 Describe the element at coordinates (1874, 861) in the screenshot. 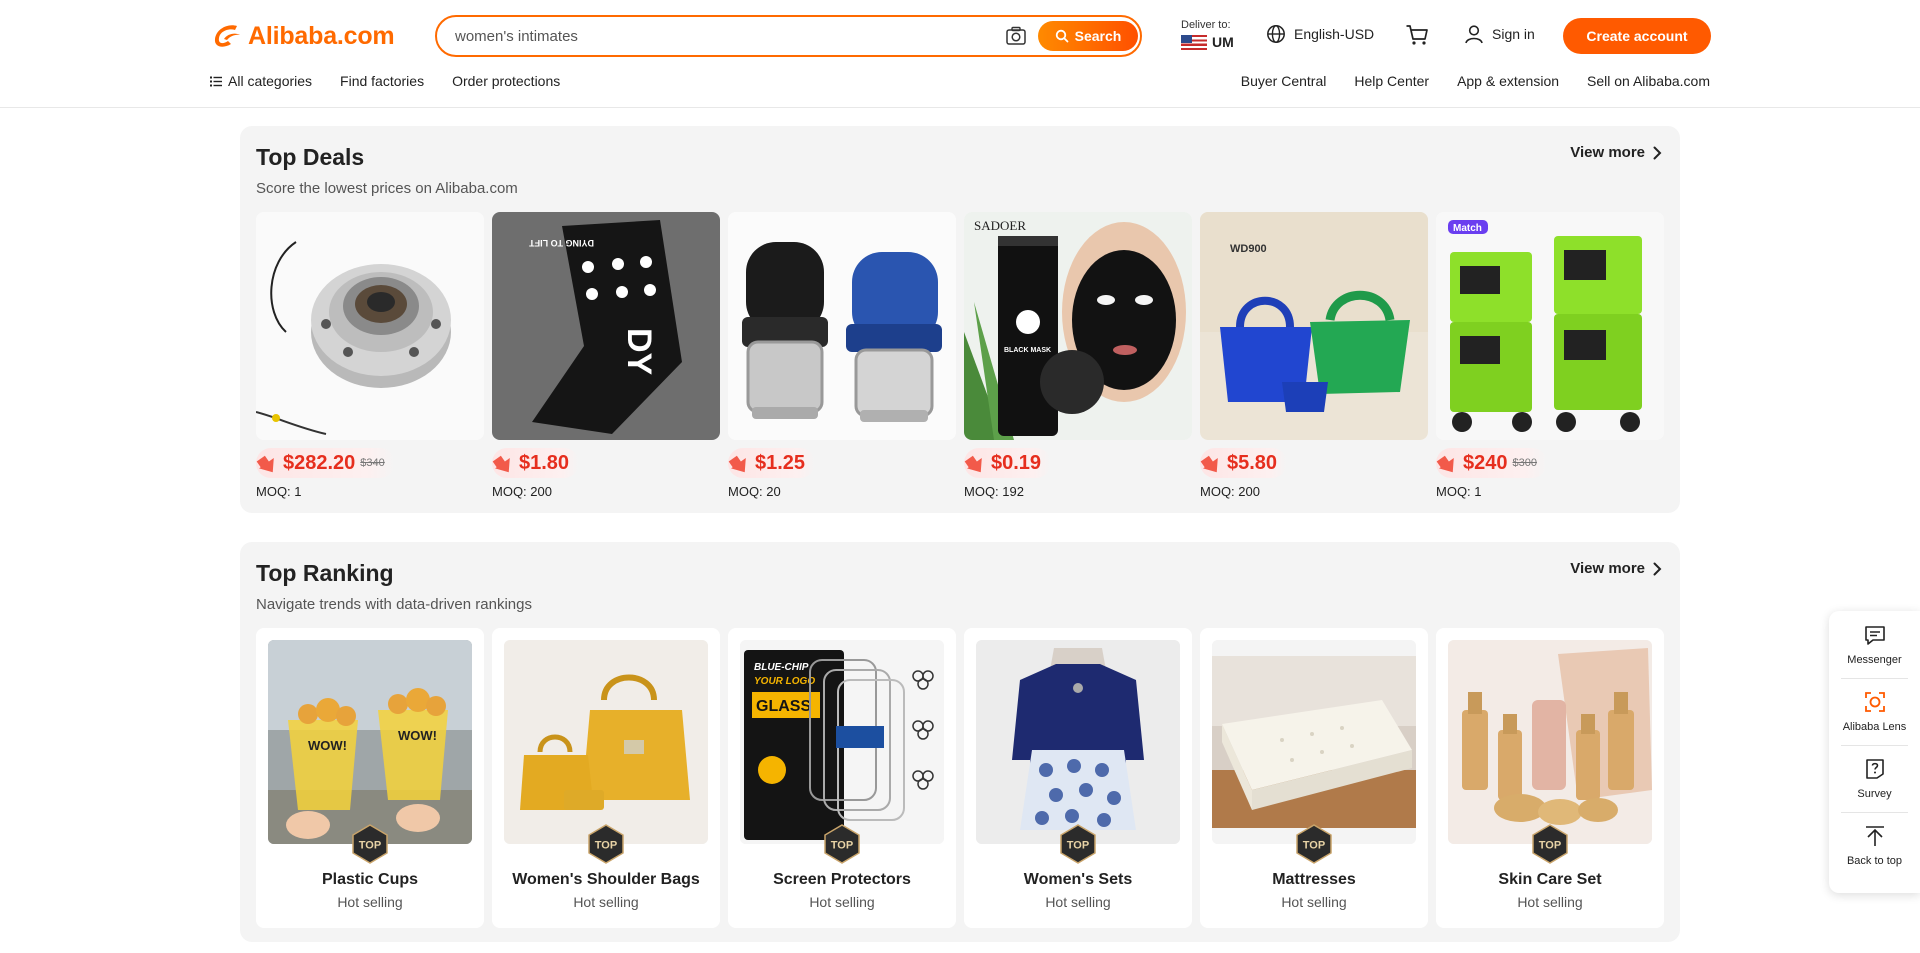

I see `float-label: Back to top` at that location.